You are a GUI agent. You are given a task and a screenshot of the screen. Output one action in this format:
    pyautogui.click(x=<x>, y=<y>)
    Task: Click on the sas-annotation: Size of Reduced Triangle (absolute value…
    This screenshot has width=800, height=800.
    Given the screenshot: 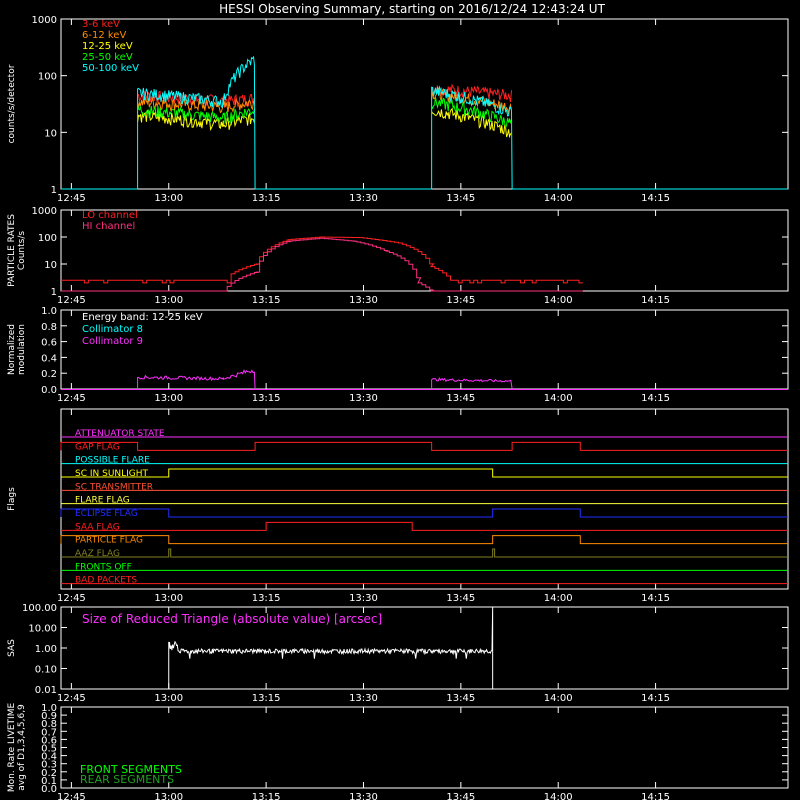 What is the action you would take?
    pyautogui.click(x=232, y=619)
    